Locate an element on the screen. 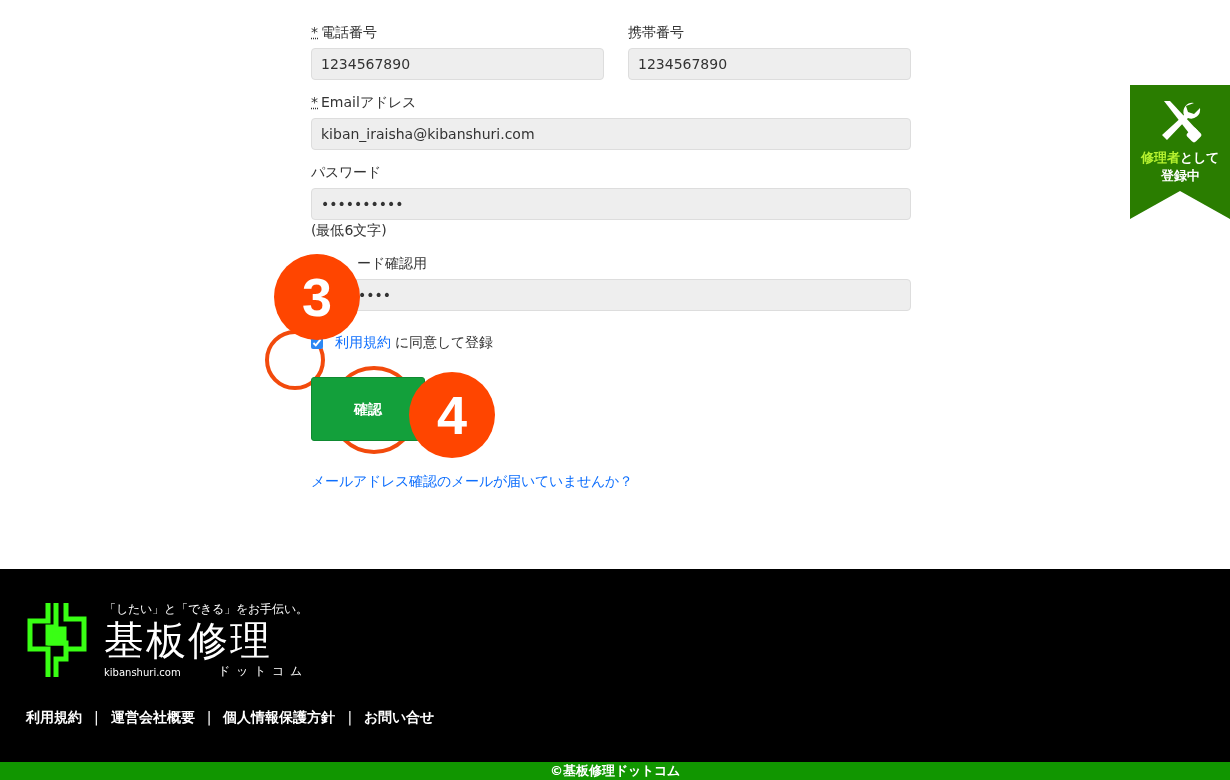 The image size is (1230, 780). ribbon-text: 修理者として is located at coordinates (1179, 158).